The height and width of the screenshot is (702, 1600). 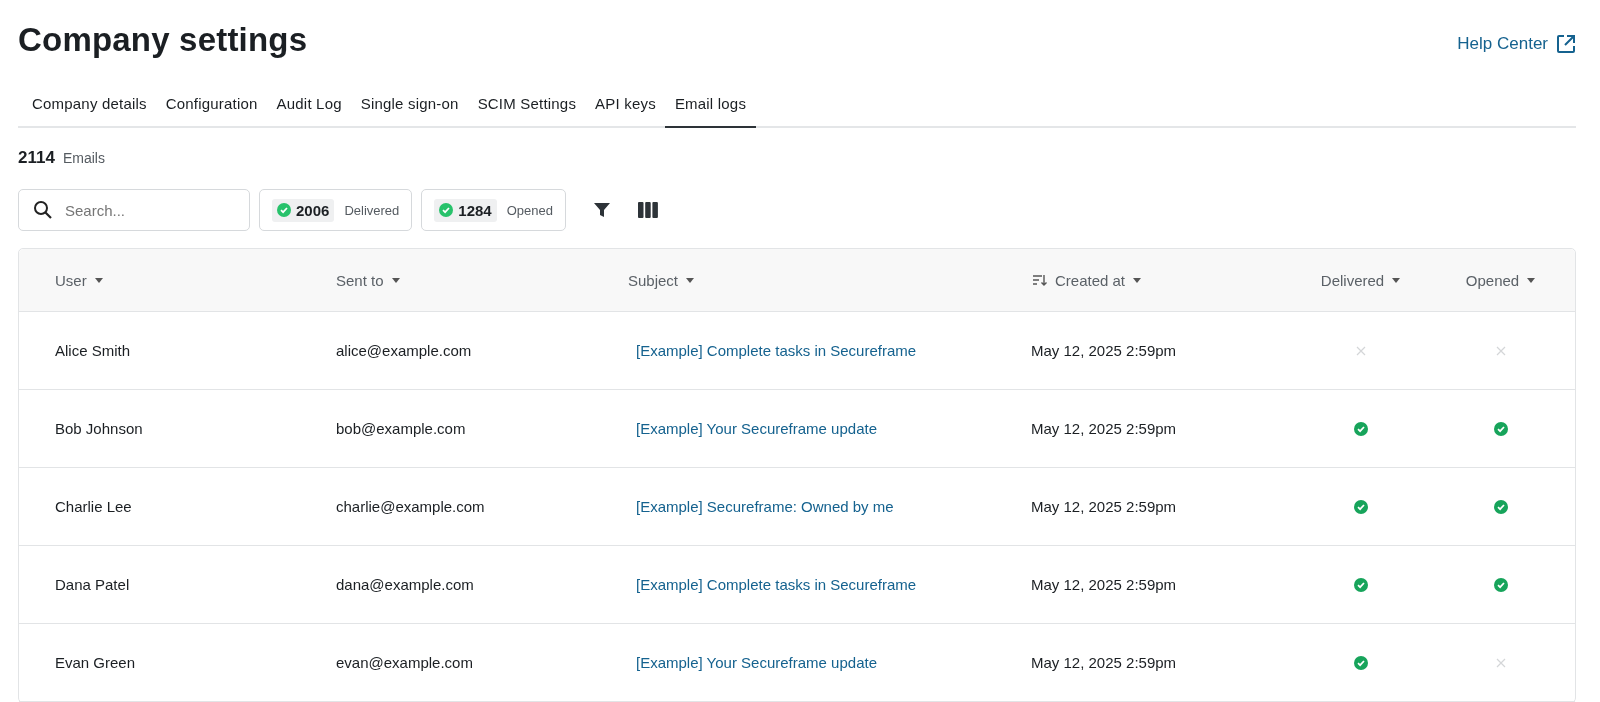 I want to click on filter-icon, so click(x=601, y=210).